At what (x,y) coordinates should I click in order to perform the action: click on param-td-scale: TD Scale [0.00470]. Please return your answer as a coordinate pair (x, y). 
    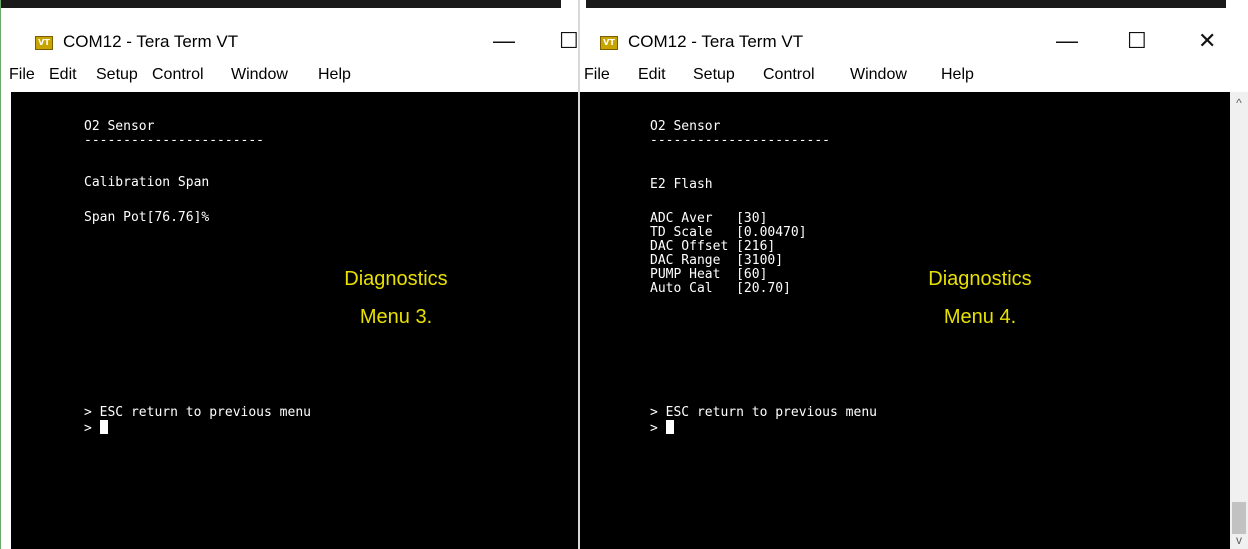
    Looking at the image, I should click on (728, 232).